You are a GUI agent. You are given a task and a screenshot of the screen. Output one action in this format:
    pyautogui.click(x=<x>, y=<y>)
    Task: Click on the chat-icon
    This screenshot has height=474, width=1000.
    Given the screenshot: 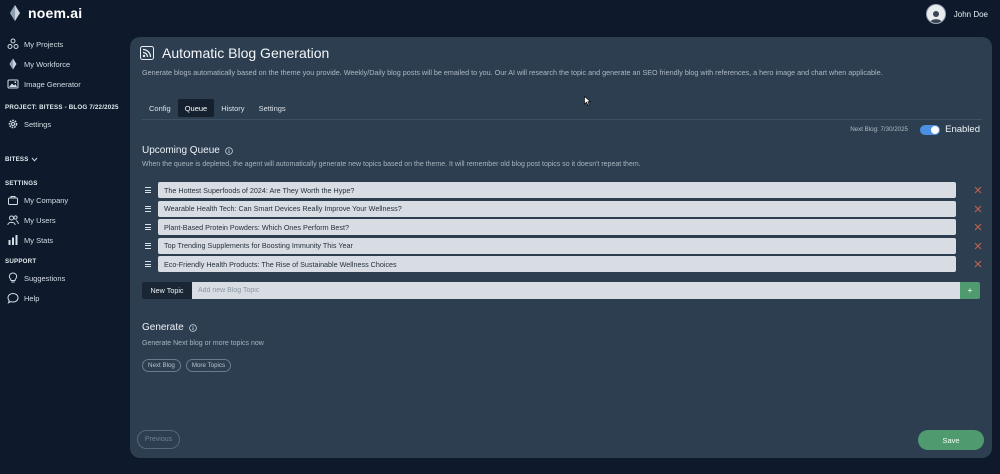 What is the action you would take?
    pyautogui.click(x=13, y=298)
    